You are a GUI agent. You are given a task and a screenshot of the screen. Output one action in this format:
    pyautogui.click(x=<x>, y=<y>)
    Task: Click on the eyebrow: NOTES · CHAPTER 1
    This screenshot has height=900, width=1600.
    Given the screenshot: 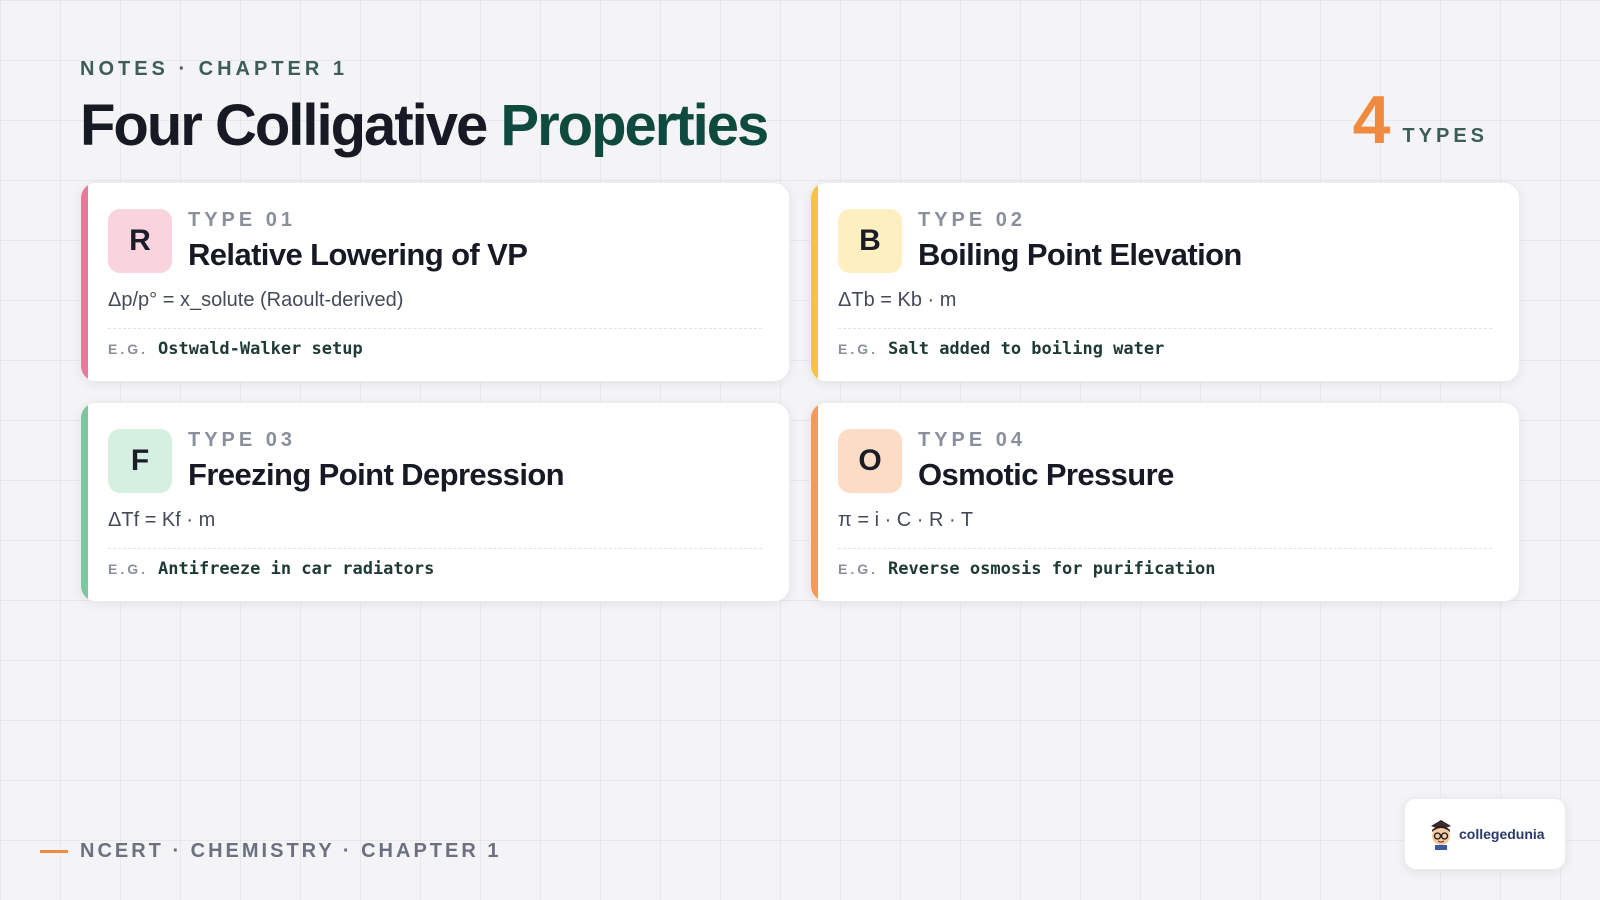 What is the action you would take?
    pyautogui.click(x=214, y=69)
    